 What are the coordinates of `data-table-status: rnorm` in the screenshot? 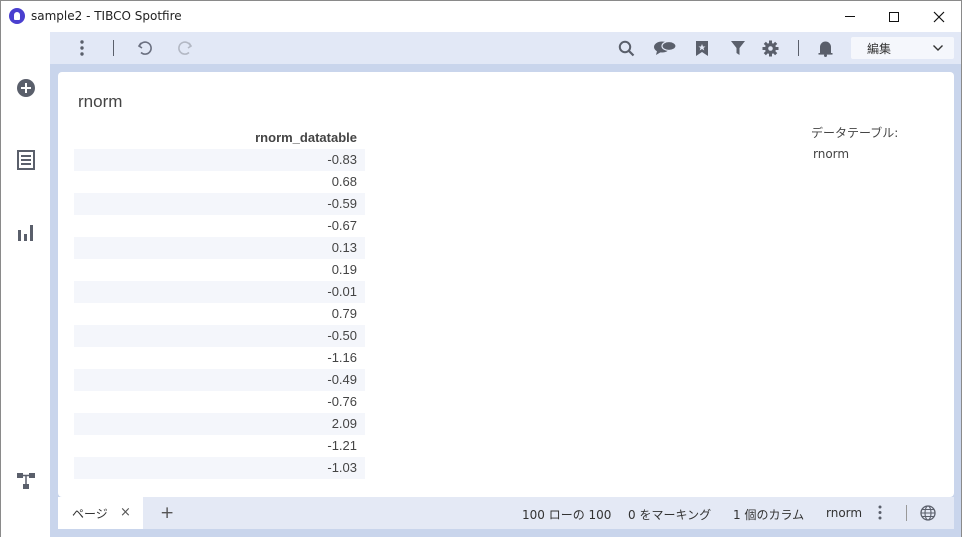 It's located at (844, 513).